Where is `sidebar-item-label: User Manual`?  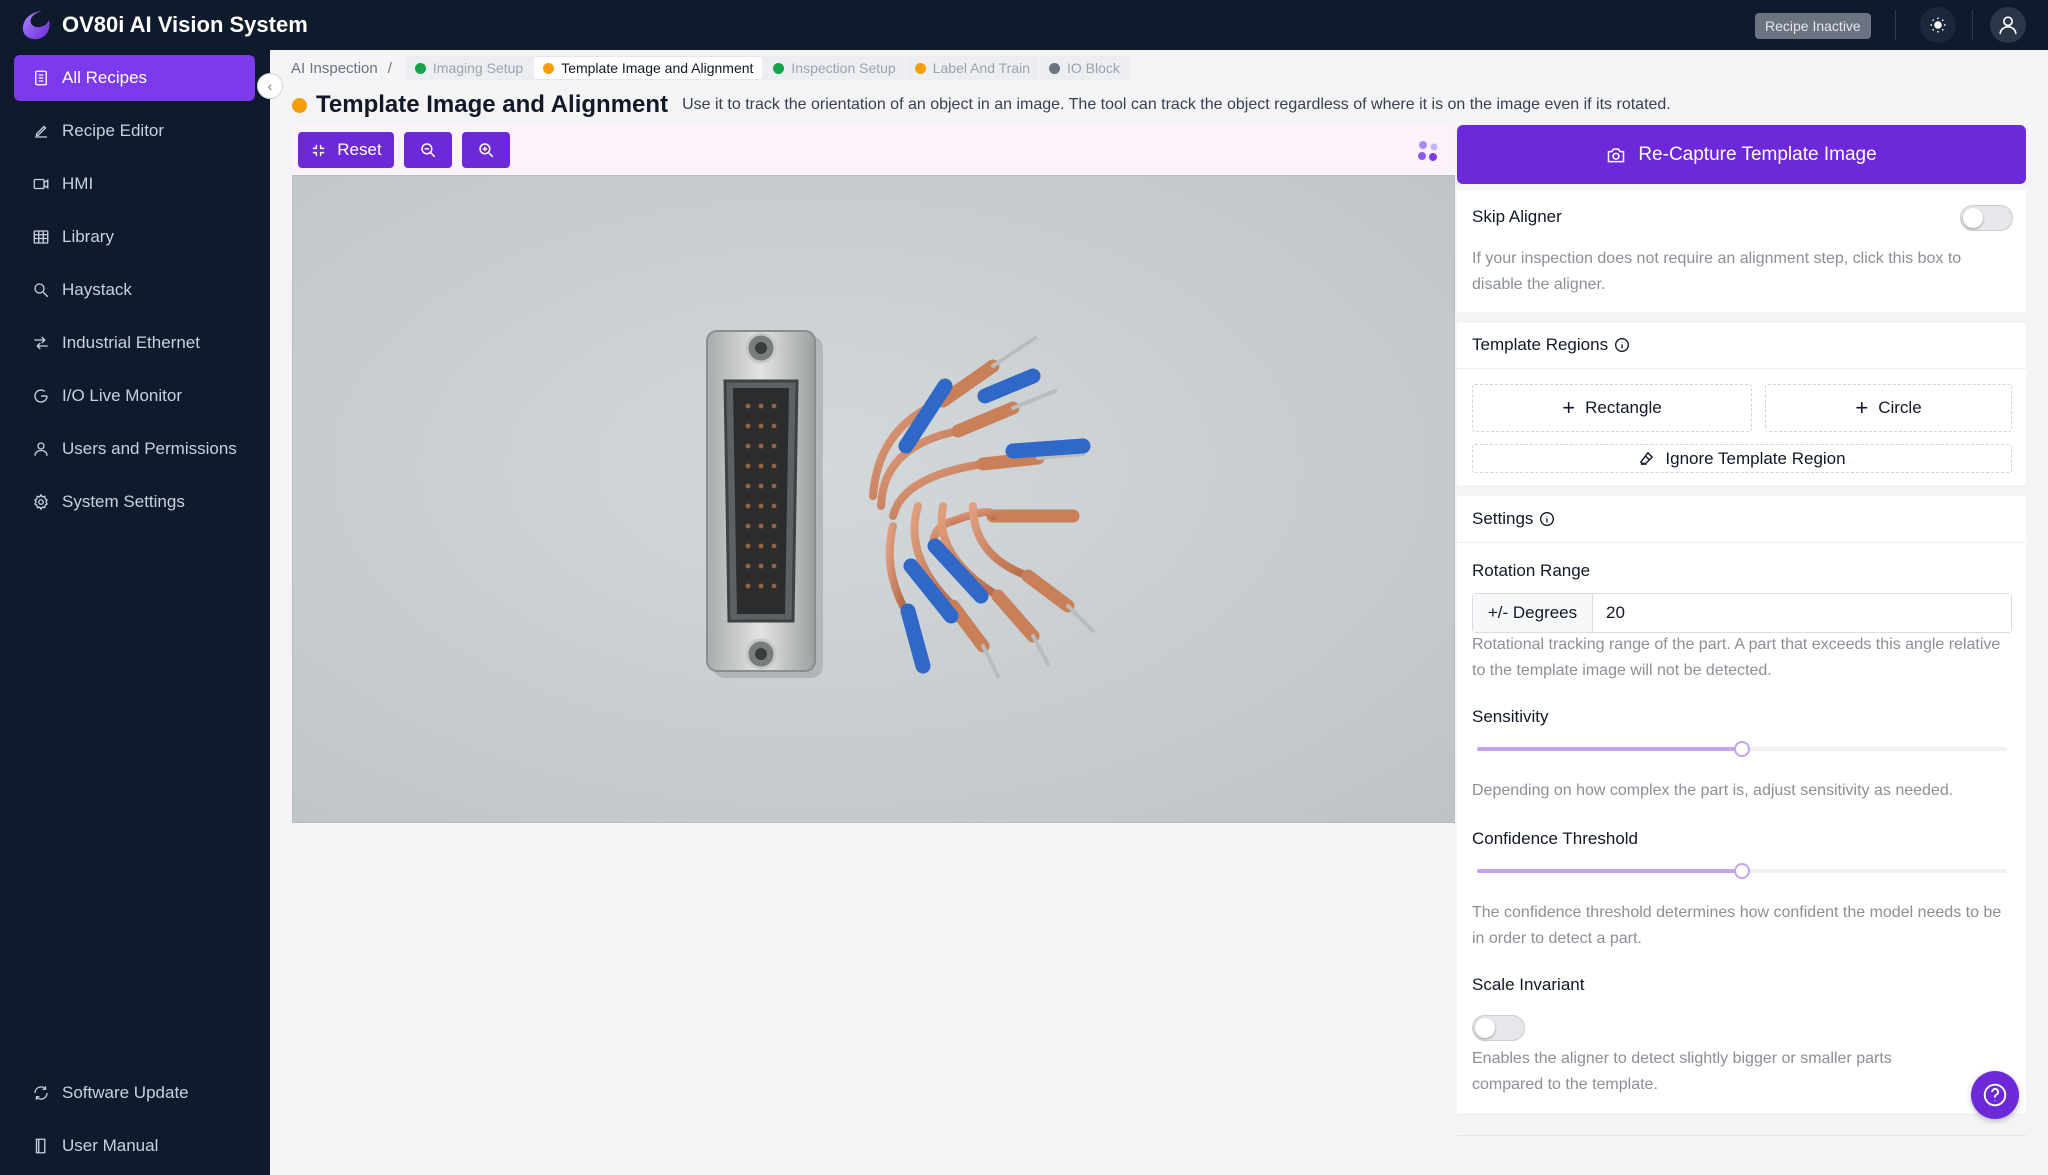 sidebar-item-label: User Manual is located at coordinates (110, 1145).